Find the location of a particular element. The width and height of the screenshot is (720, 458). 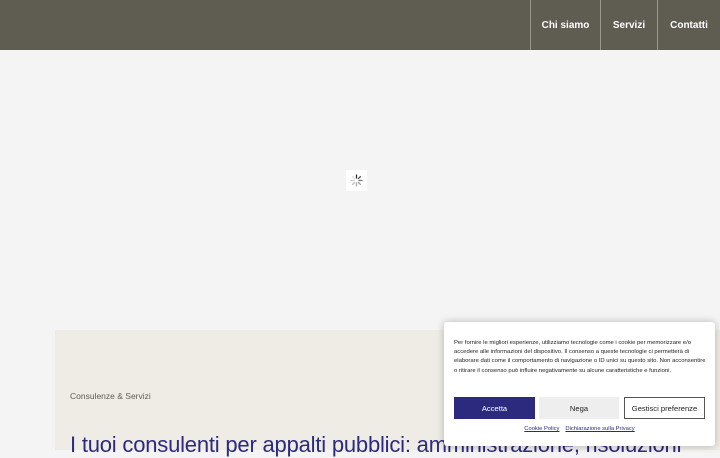

accept-button: Accetta is located at coordinates (494, 408).